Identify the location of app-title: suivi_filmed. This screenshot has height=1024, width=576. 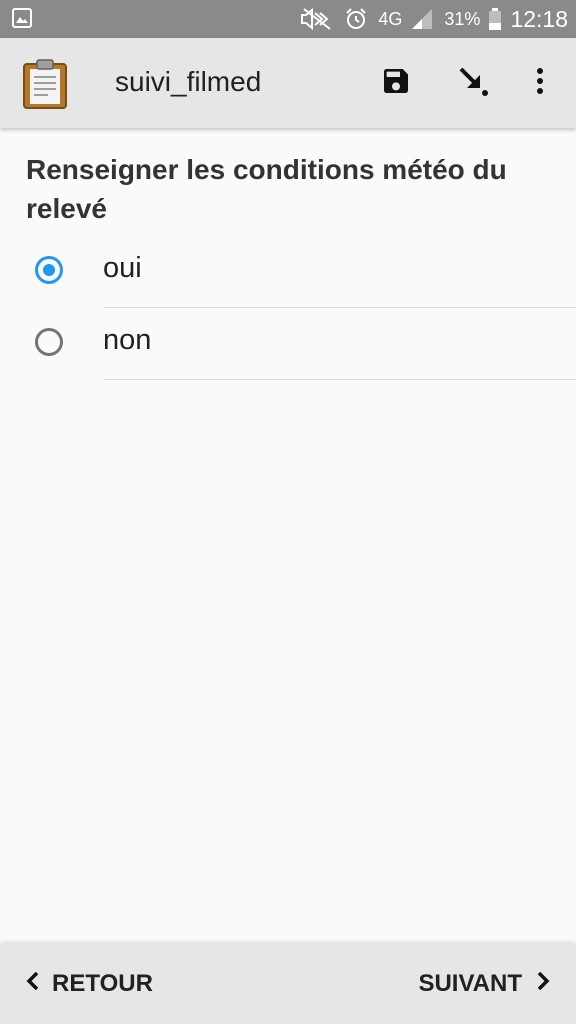
(188, 81).